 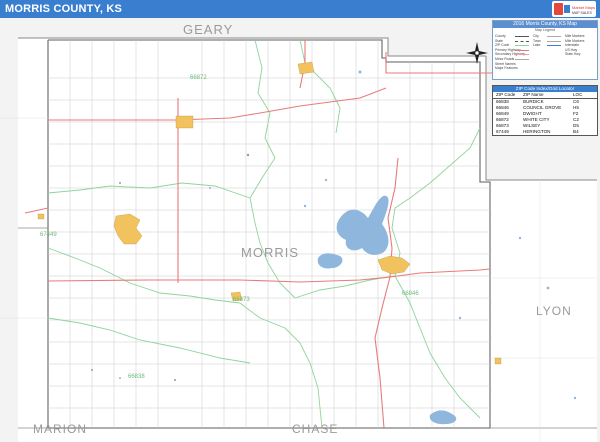 I want to click on county-label-morris: MORRIS, so click(x=270, y=252).